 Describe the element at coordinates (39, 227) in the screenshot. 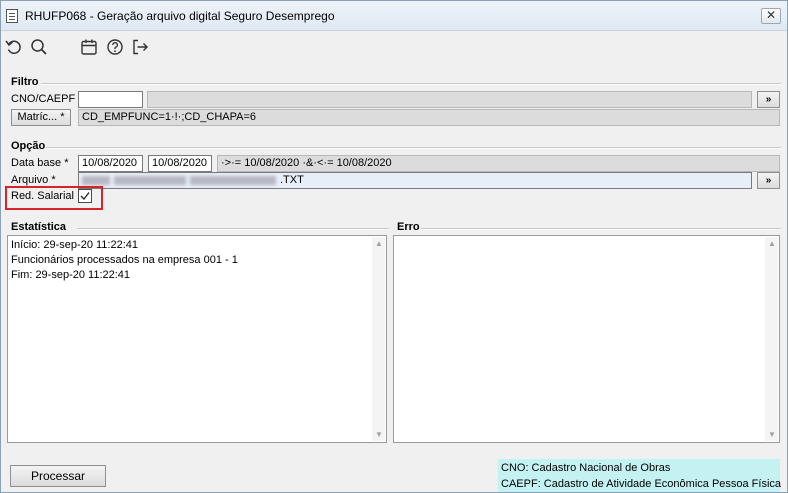

I see `estatistica-group-label: Estatística` at that location.